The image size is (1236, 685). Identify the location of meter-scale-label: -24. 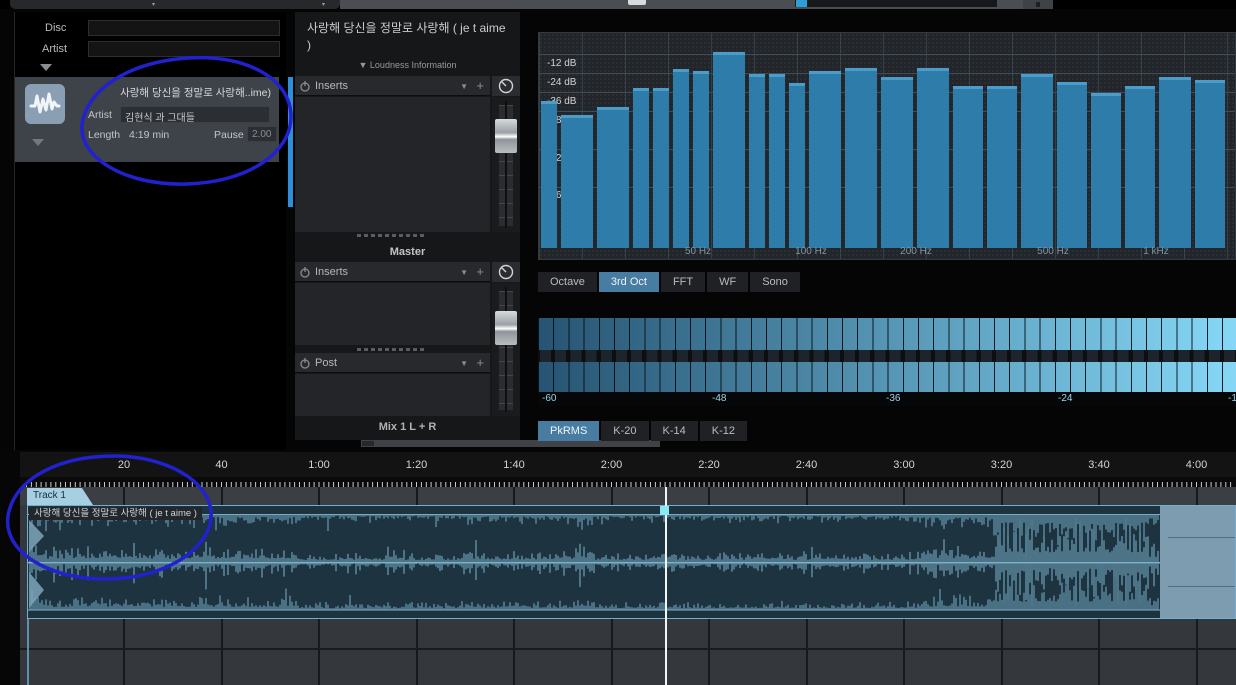
(1065, 398).